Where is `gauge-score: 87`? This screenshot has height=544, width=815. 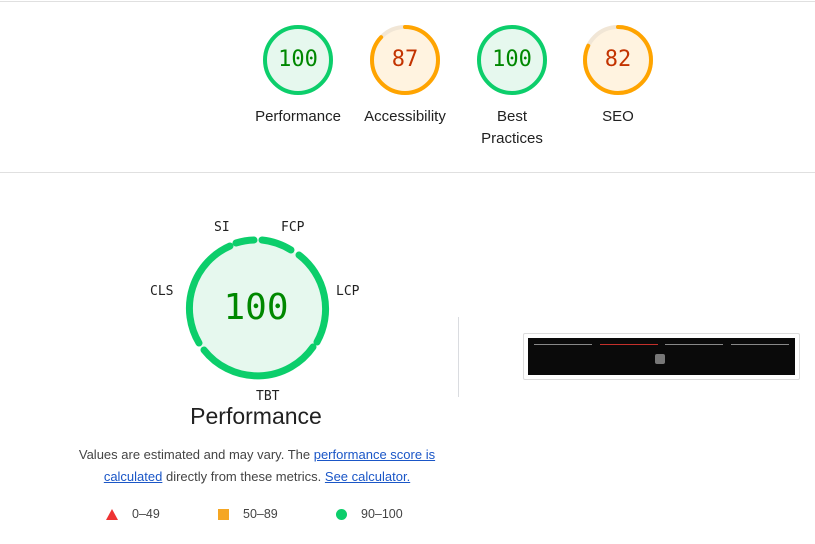 gauge-score: 87 is located at coordinates (405, 59).